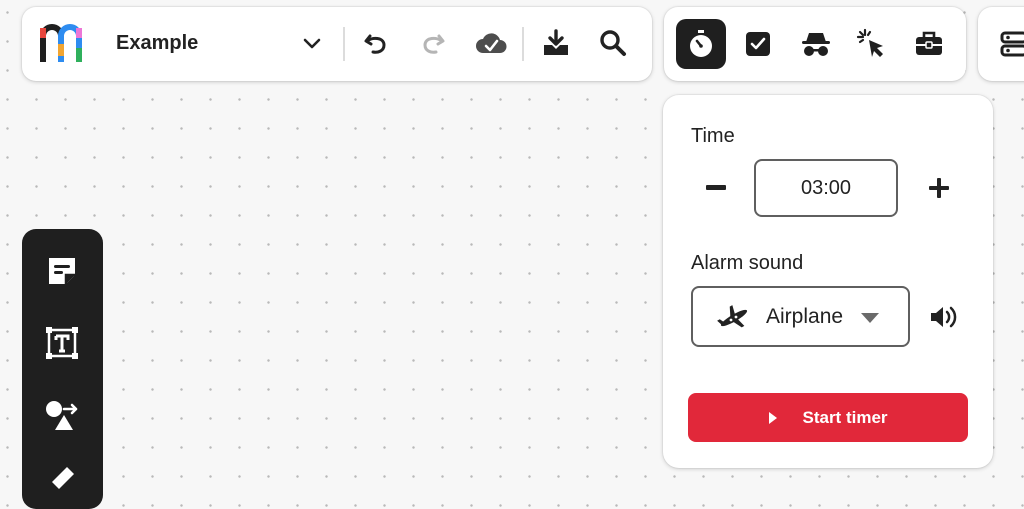  Describe the element at coordinates (747, 263) in the screenshot. I see `alarm-sound-label: Alarm sound` at that location.